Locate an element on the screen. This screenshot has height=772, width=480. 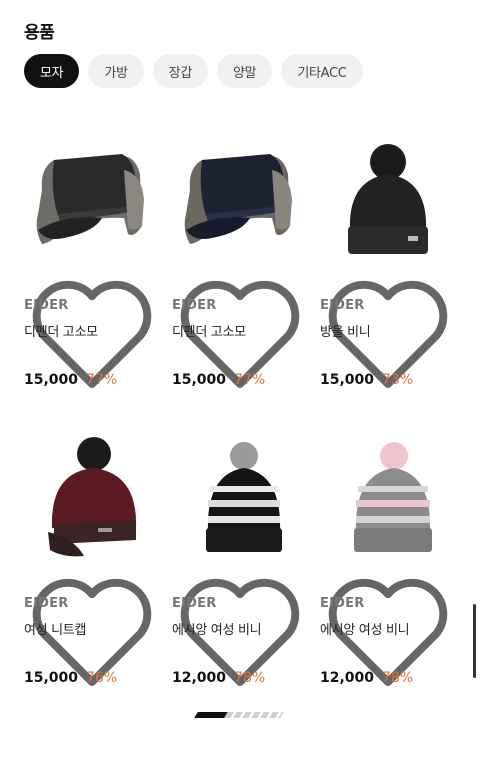
product-name: 방울 비니 is located at coordinates (345, 330).